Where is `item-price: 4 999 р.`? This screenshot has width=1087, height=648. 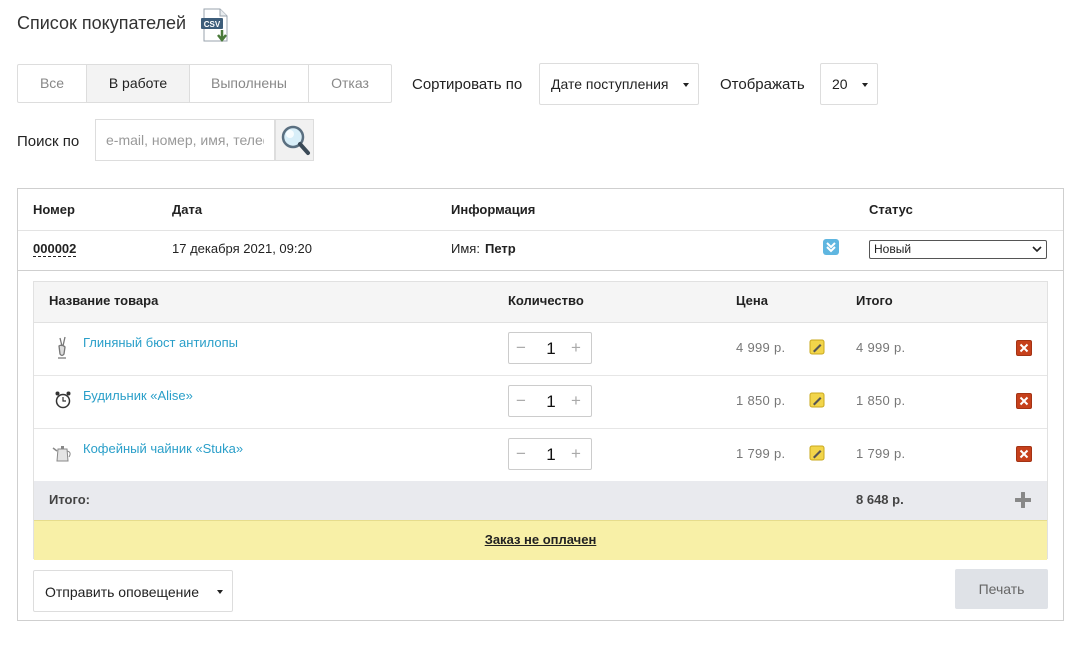
item-price: 4 999 р. is located at coordinates (761, 347).